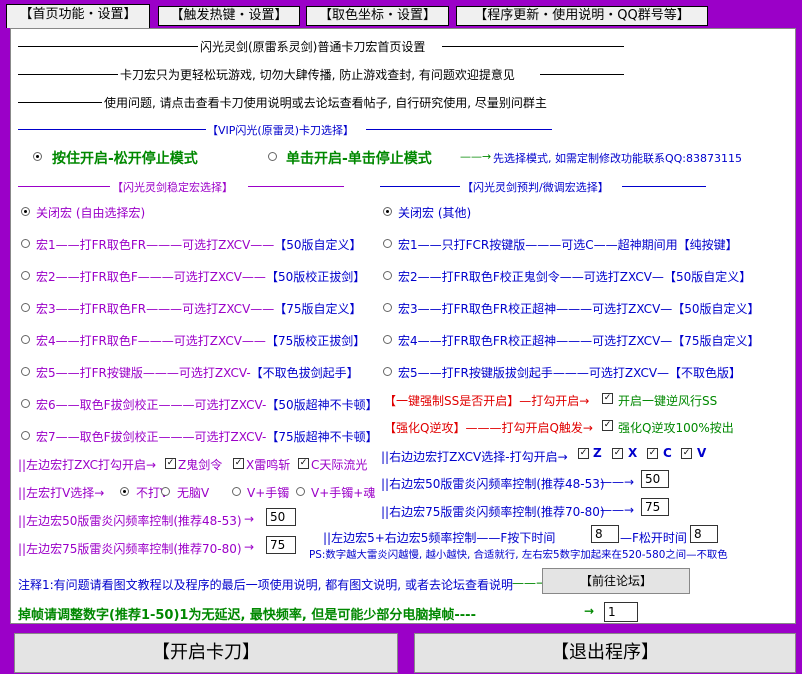  What do you see at coordinates (25, 275) in the screenshot?
I see `left-macro2-radio` at bounding box center [25, 275].